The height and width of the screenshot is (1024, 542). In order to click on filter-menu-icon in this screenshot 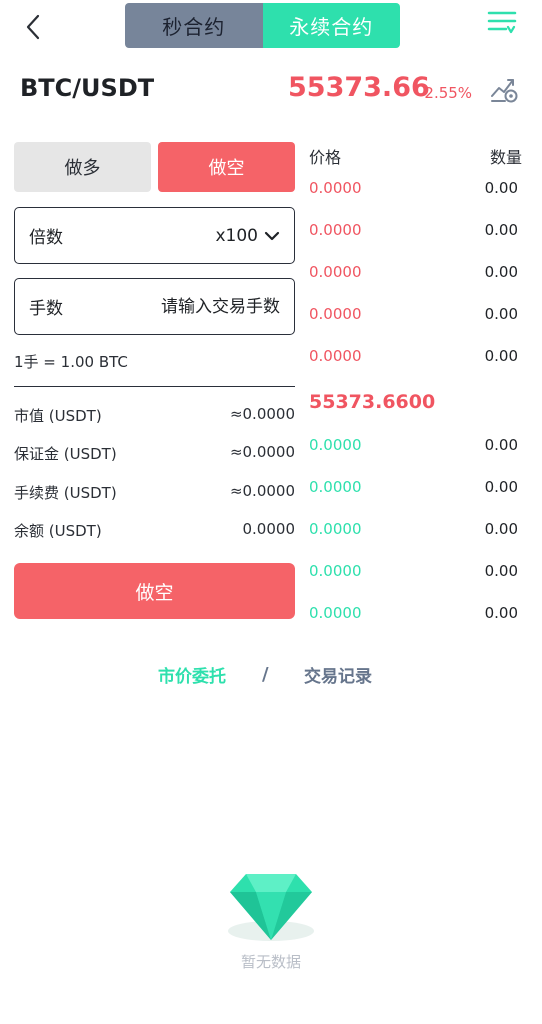, I will do `click(502, 22)`.